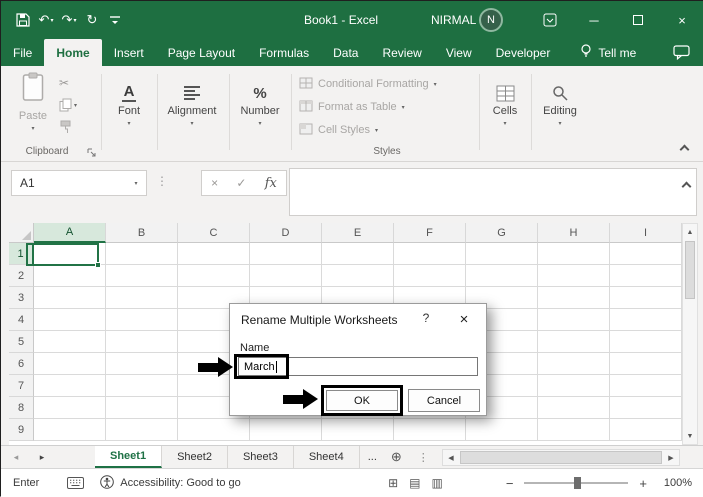 This screenshot has height=497, width=703. Describe the element at coordinates (64, 83) in the screenshot. I see `cut-icon: ✂` at that location.